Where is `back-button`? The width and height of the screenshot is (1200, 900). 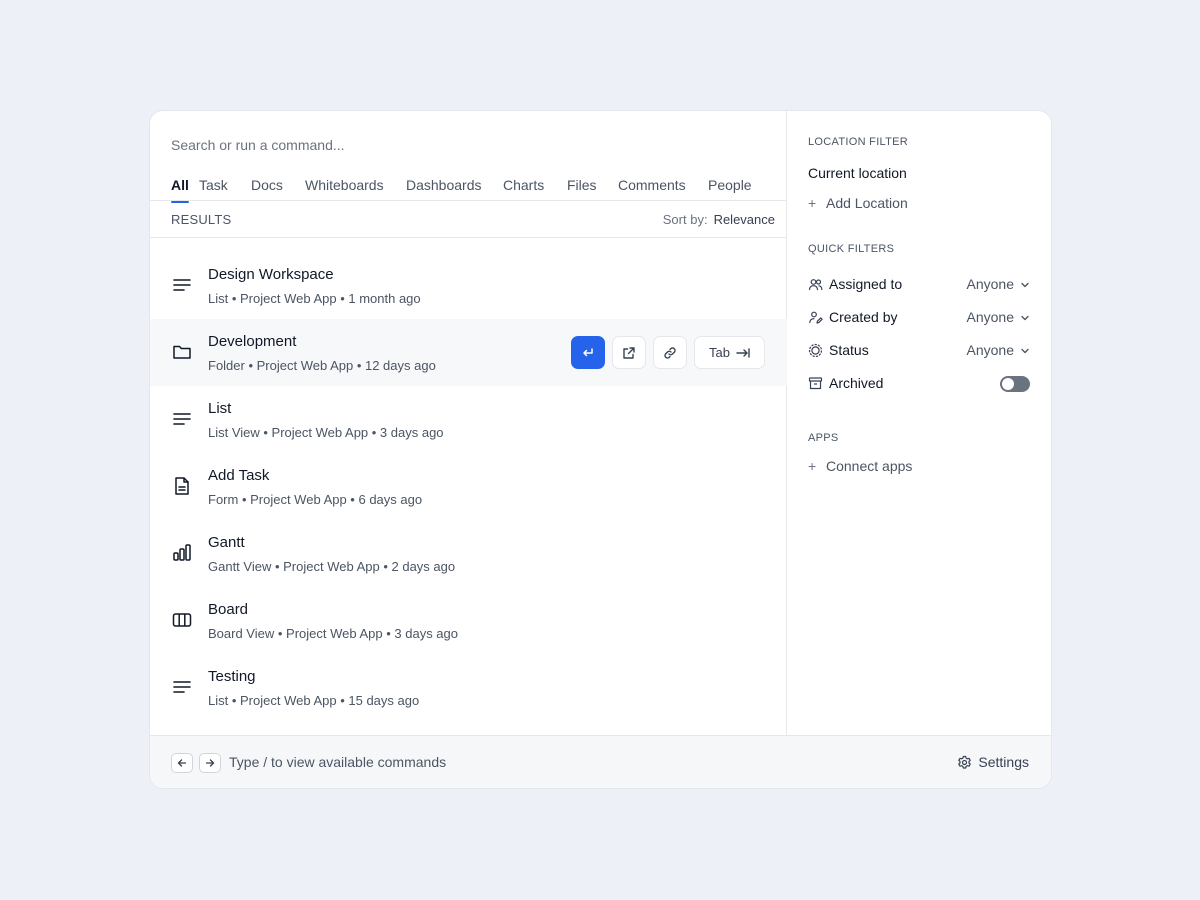 back-button is located at coordinates (182, 763).